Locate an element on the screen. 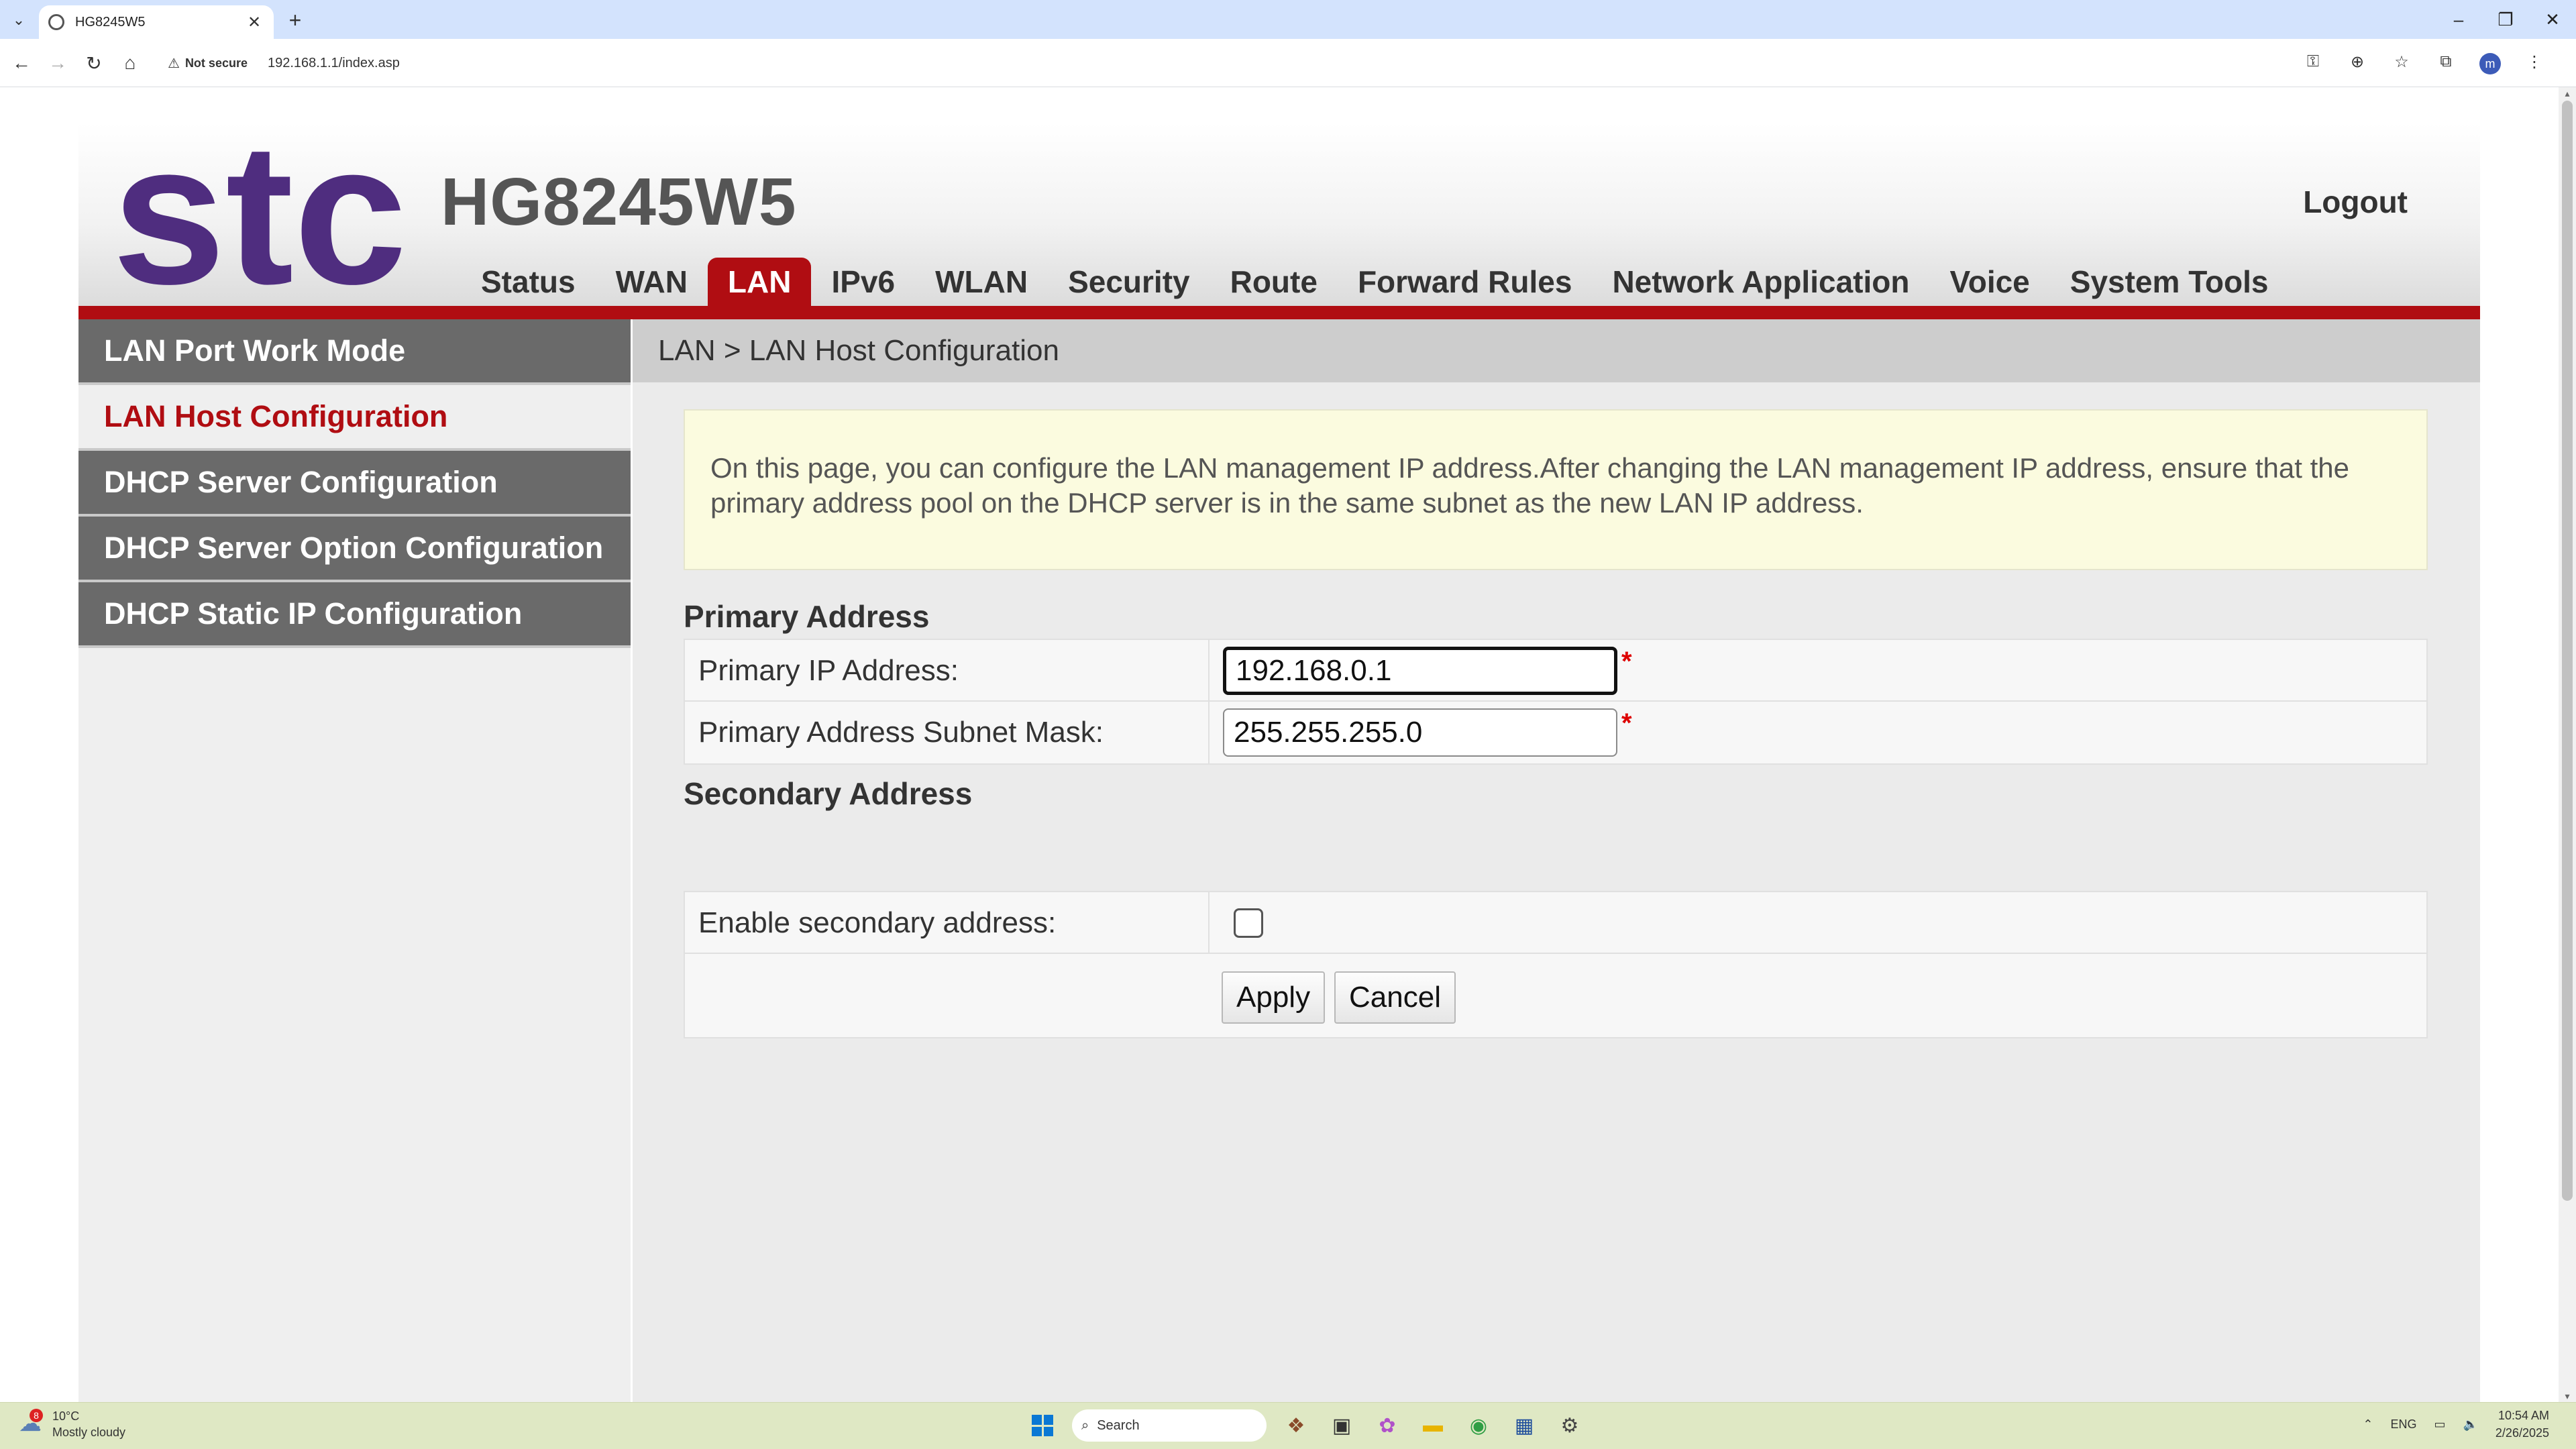  header-divider is located at coordinates (1279, 312).